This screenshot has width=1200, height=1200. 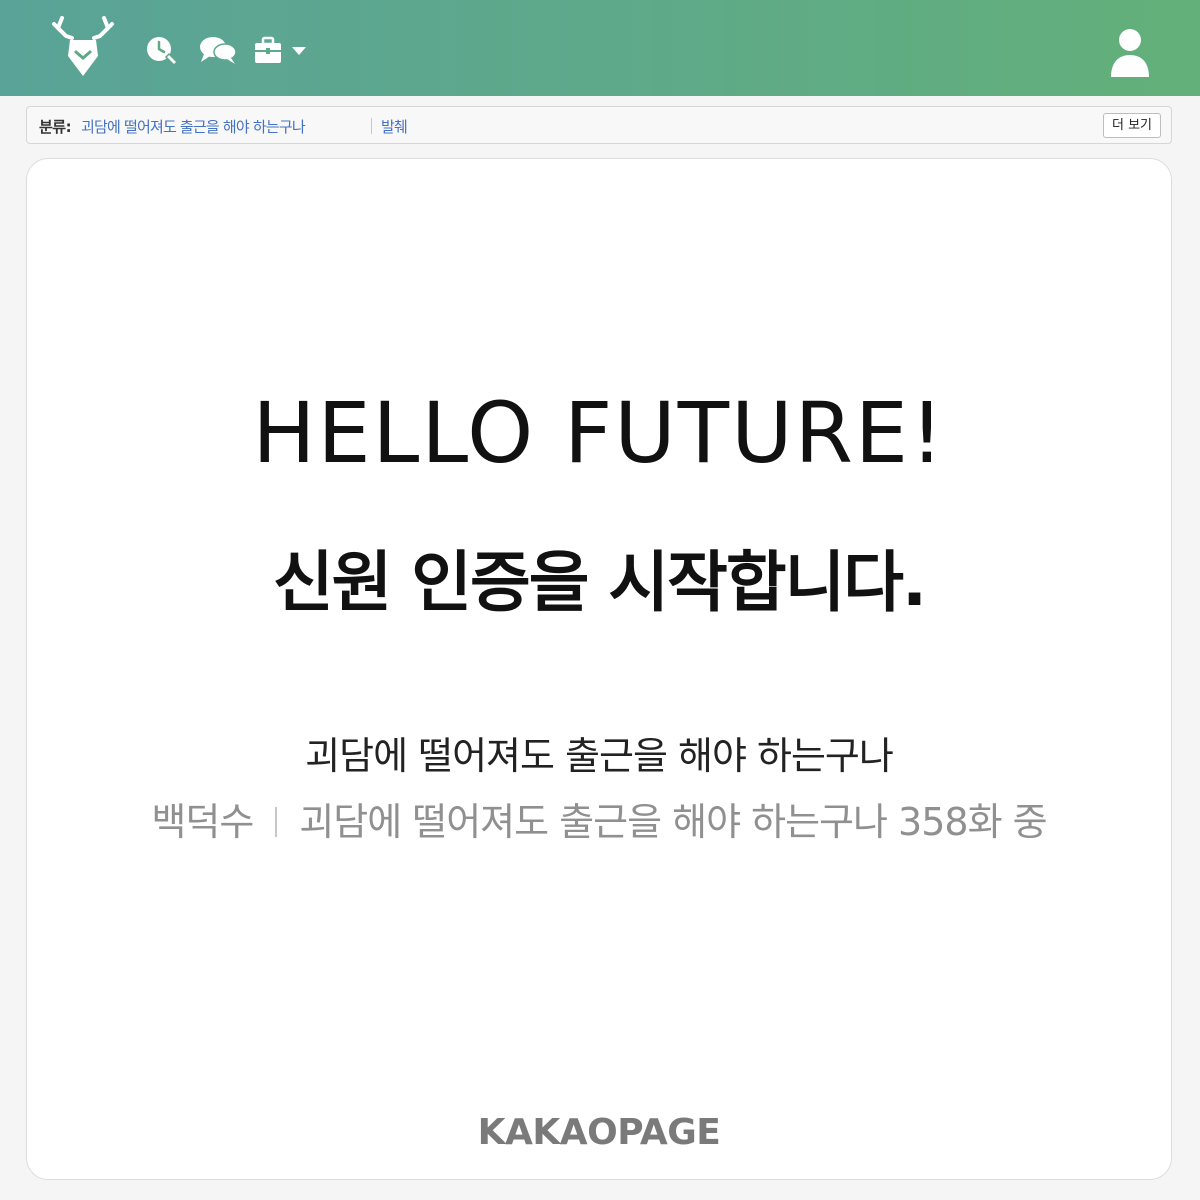 What do you see at coordinates (55, 127) in the screenshot?
I see `category-label: 분류:` at bounding box center [55, 127].